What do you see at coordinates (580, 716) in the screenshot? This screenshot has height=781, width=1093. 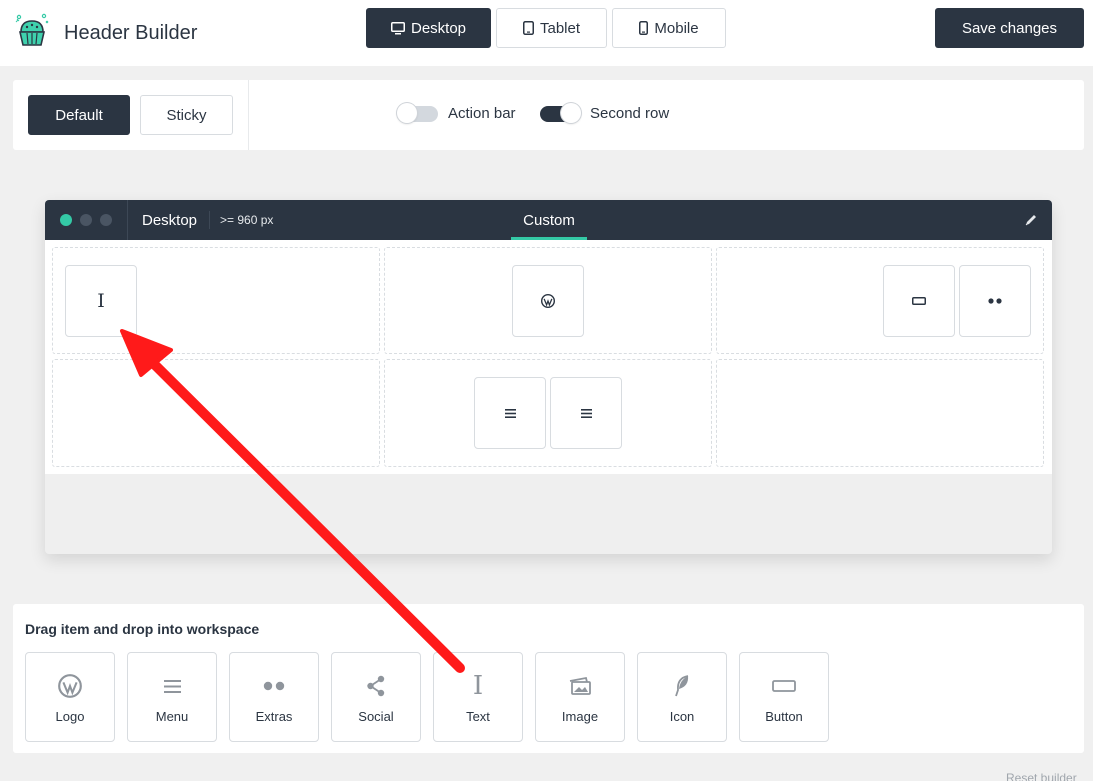 I see `item-label: Image` at bounding box center [580, 716].